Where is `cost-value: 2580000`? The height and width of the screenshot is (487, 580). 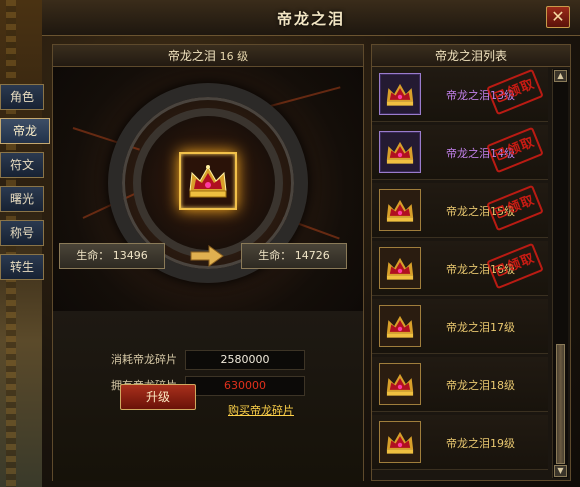
cost-value: 2580000 is located at coordinates (245, 360).